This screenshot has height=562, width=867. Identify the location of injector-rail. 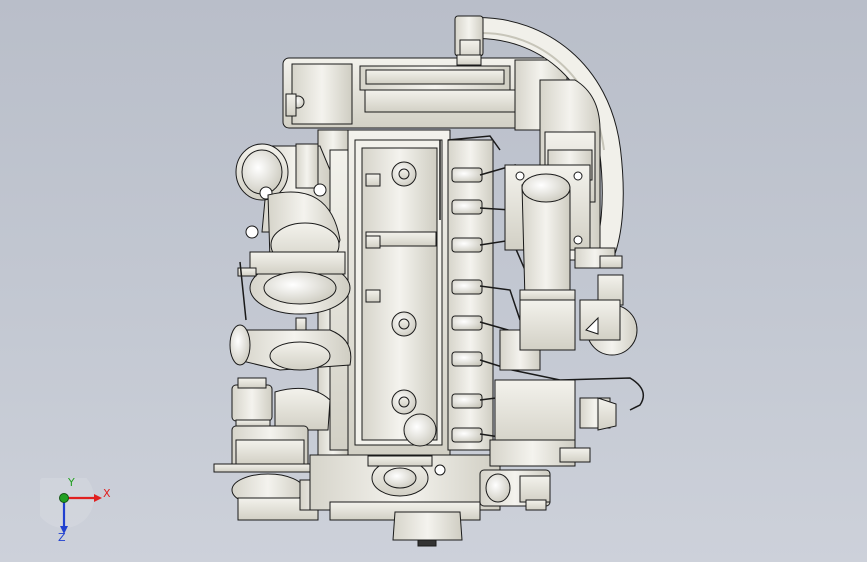
(470, 295).